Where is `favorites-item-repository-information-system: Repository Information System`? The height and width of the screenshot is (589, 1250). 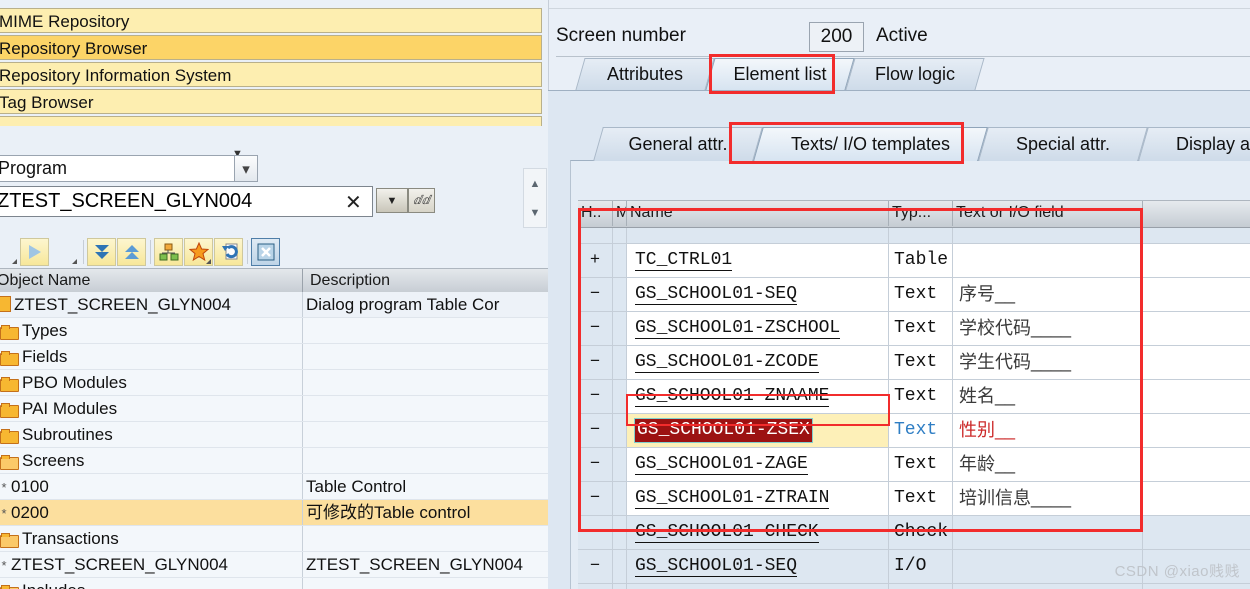
favorites-item-repository-information-system: Repository Information System is located at coordinates (271, 74).